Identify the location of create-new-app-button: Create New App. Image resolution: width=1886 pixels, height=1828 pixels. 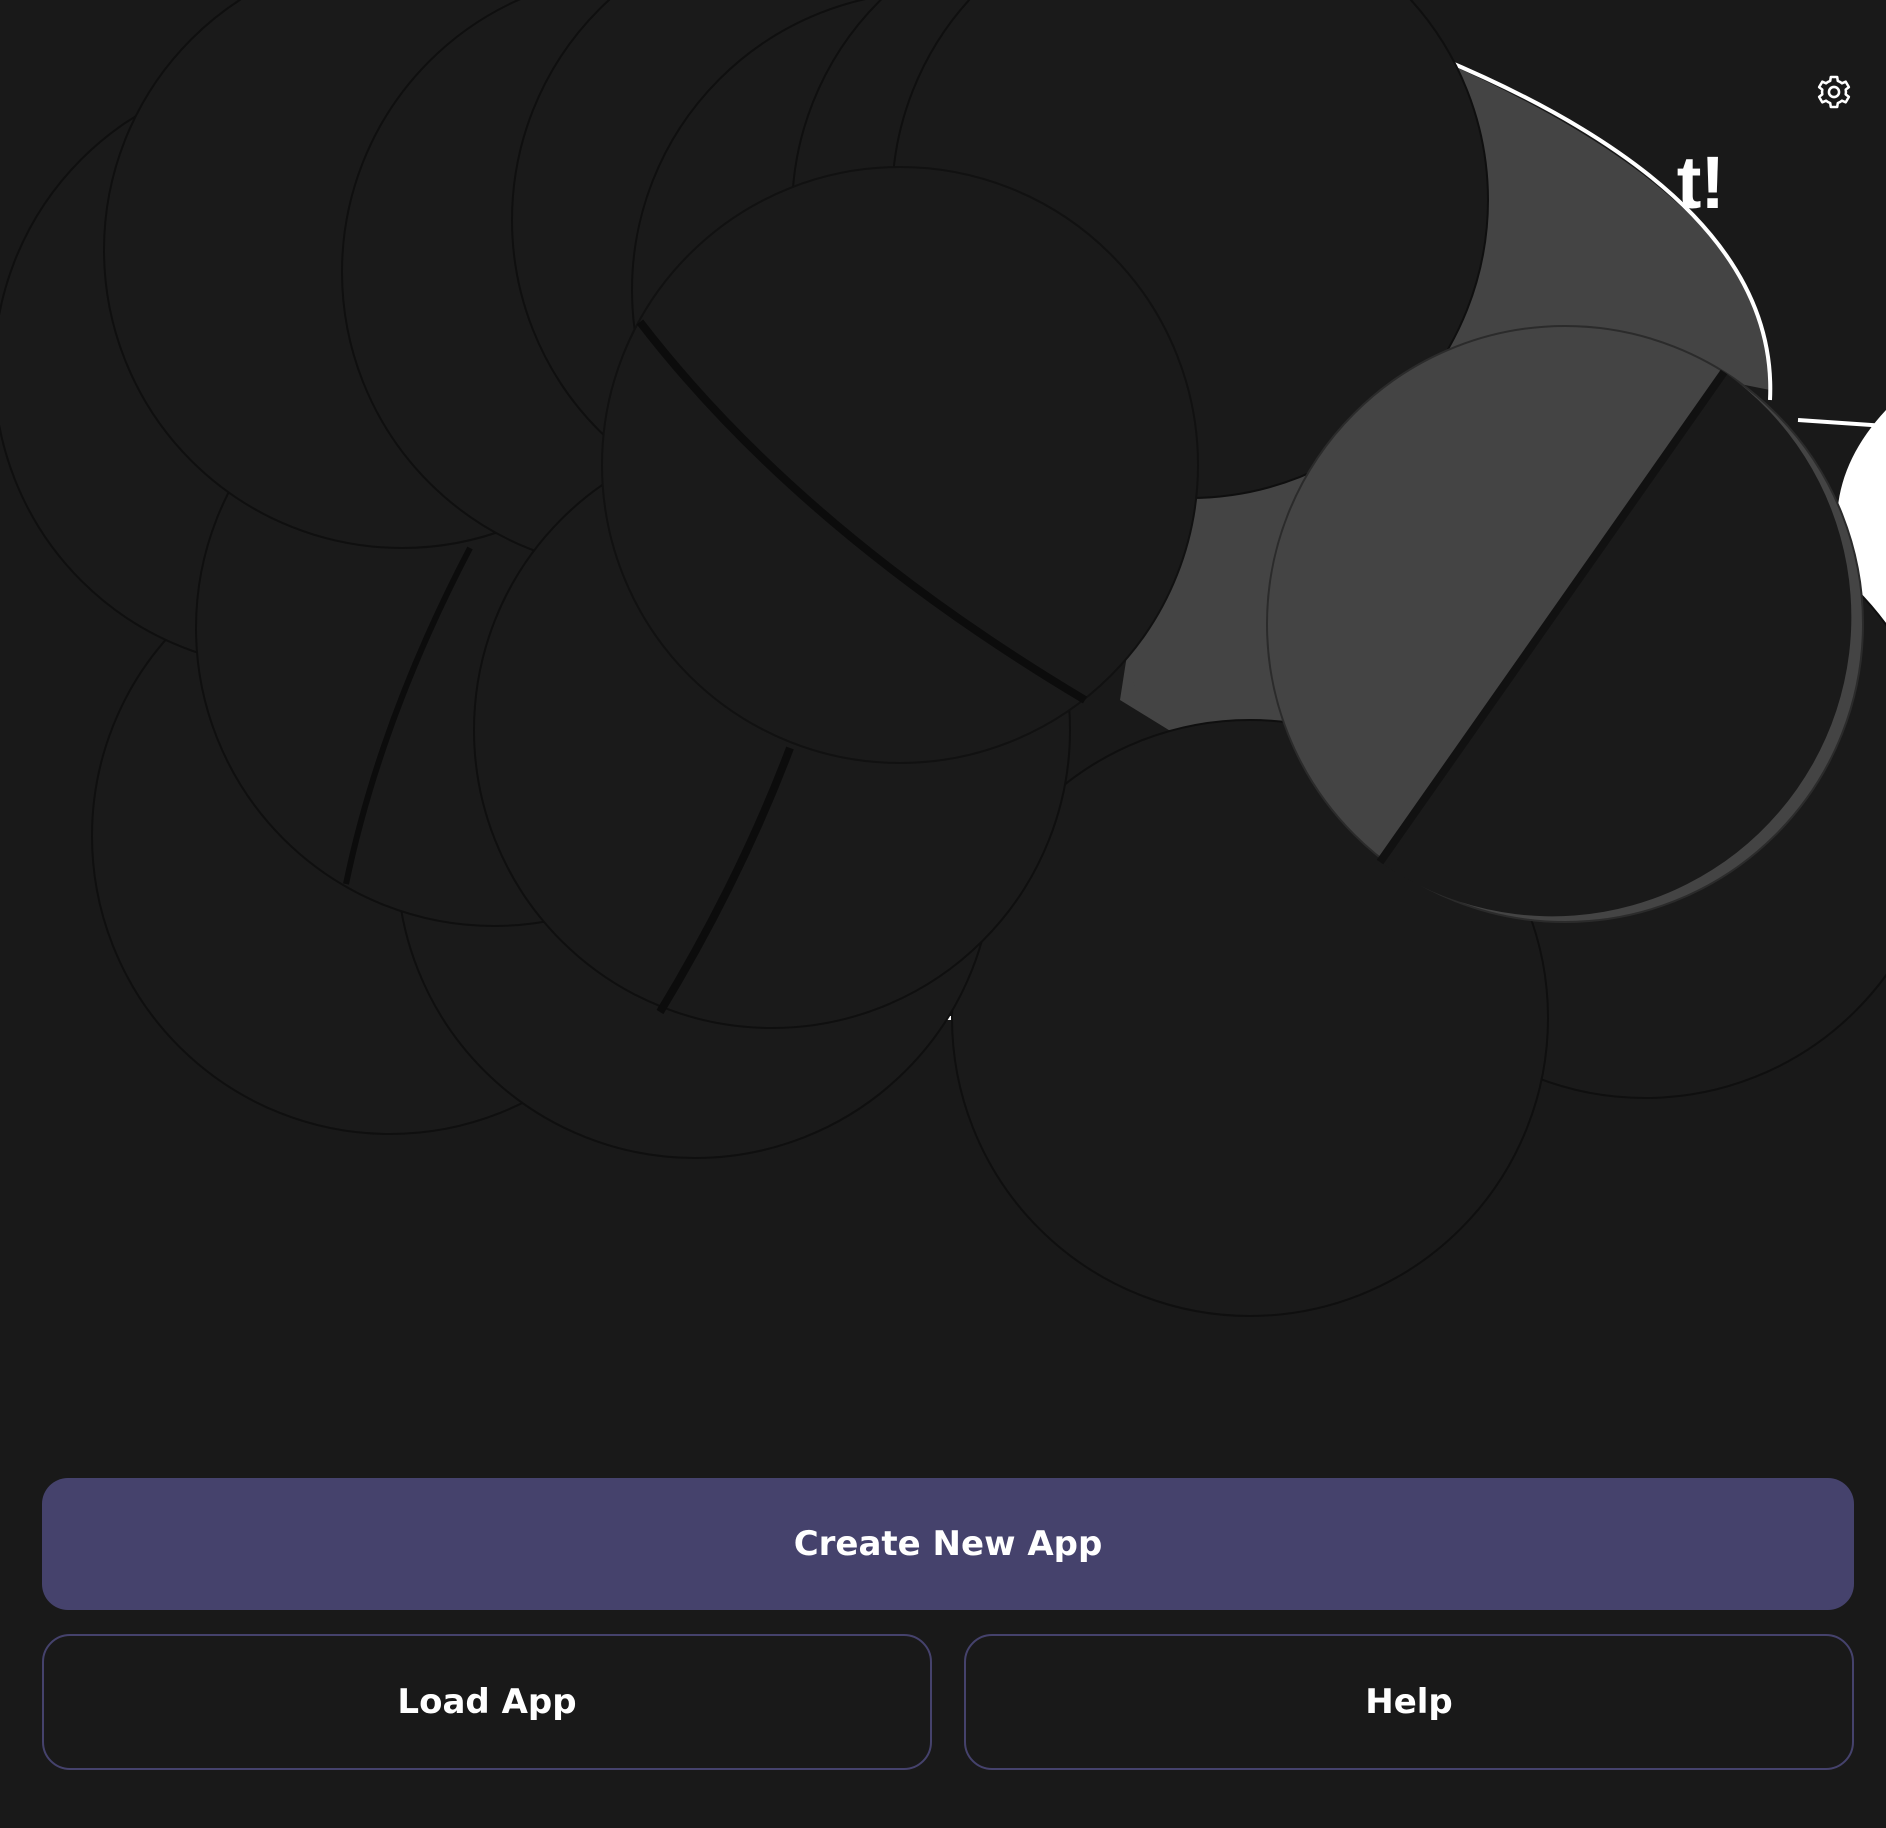
(948, 1544).